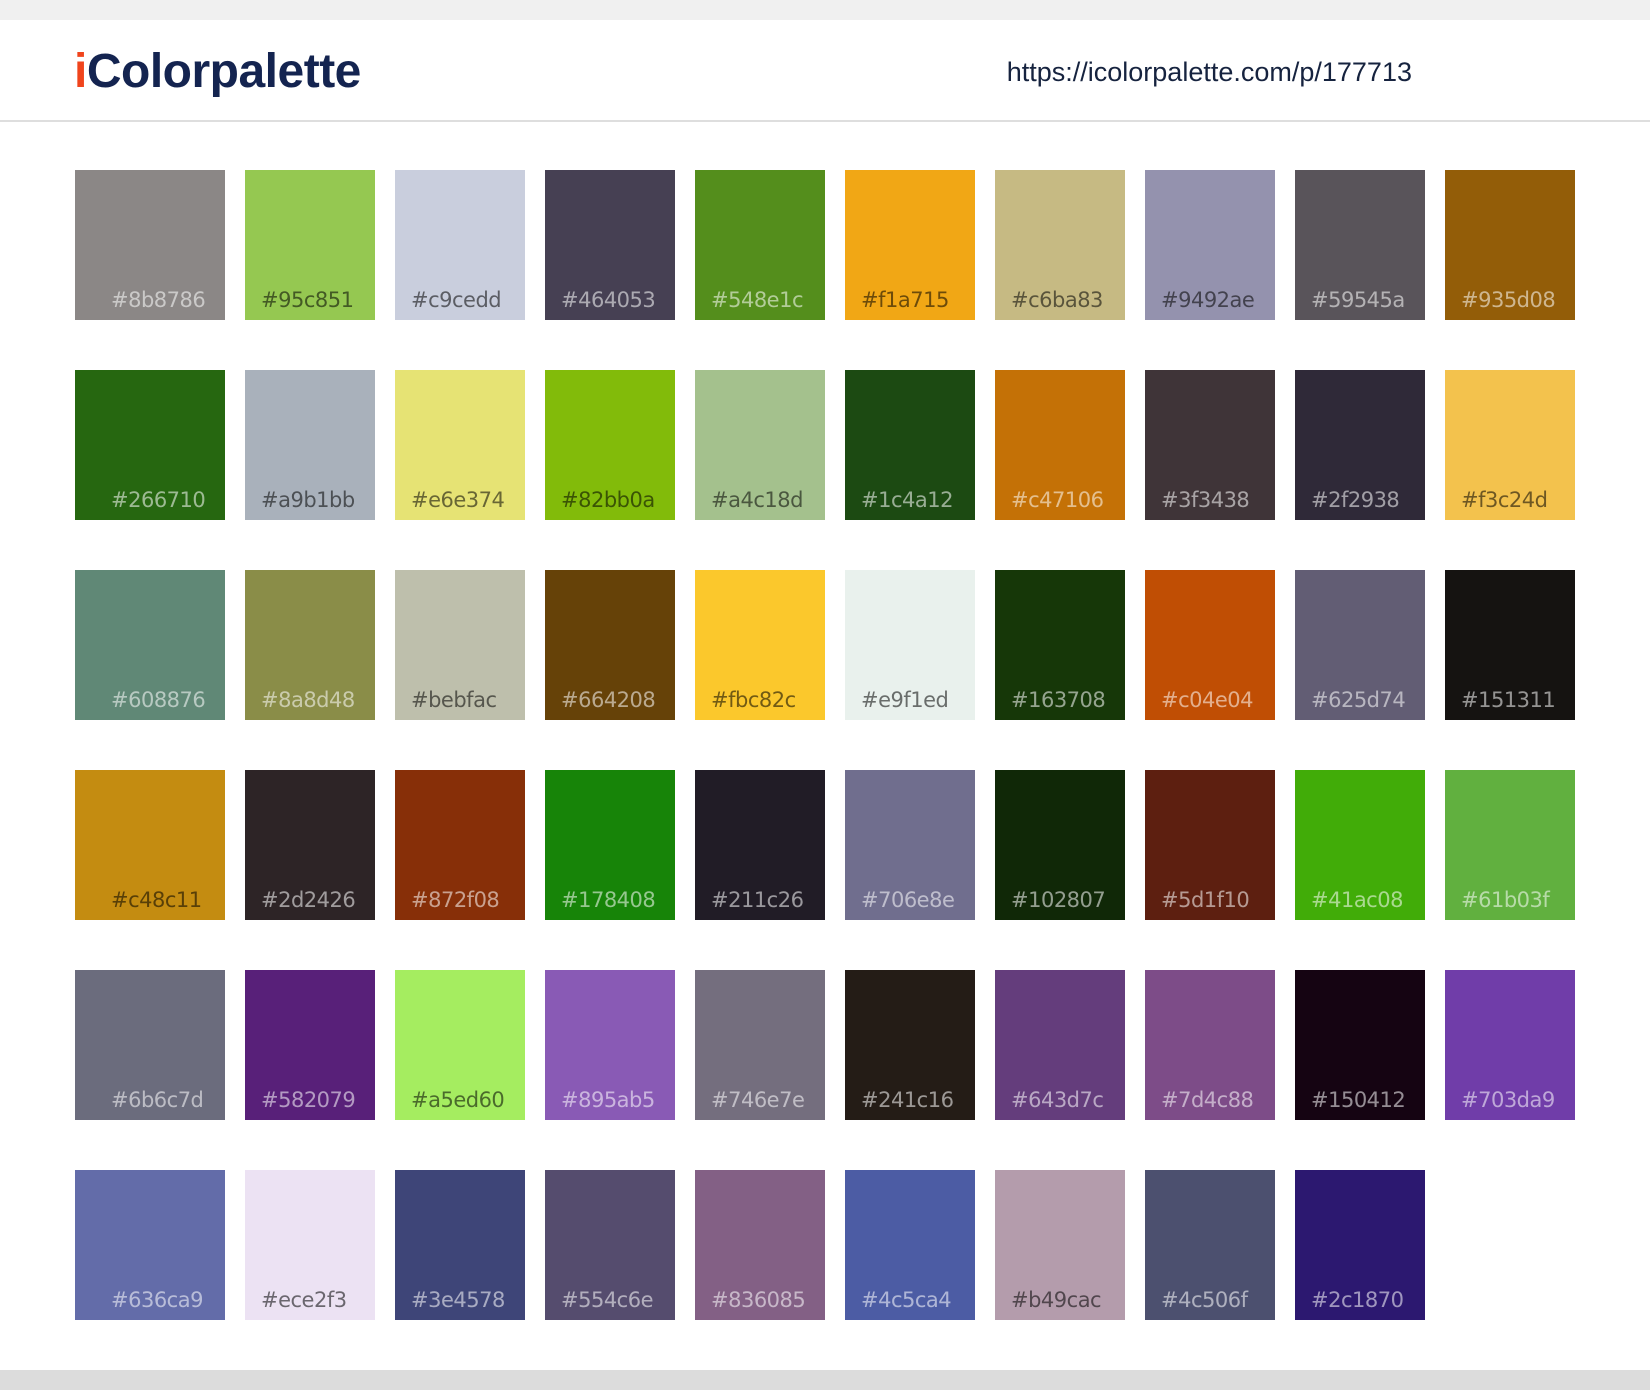 The width and height of the screenshot is (1650, 1390). I want to click on swatch-hex-label: #a5ed60, so click(458, 1100).